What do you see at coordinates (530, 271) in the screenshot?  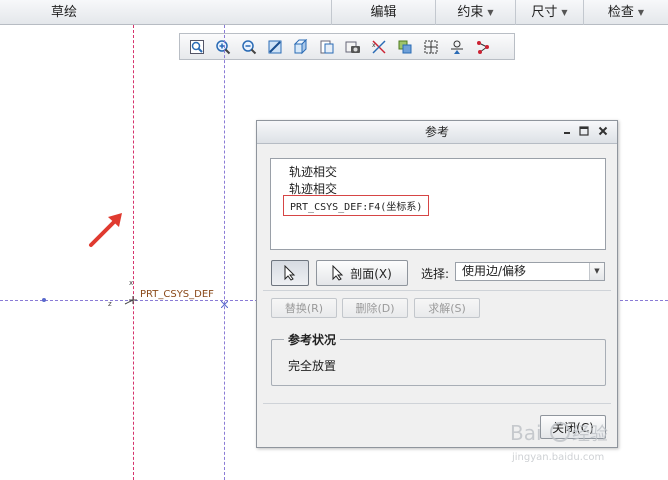 I see `select-dropdown: 使用边/偏移 ▼` at bounding box center [530, 271].